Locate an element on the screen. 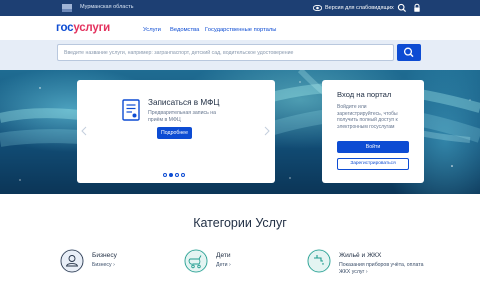  register-button: Зарегистрироваться is located at coordinates (373, 164).